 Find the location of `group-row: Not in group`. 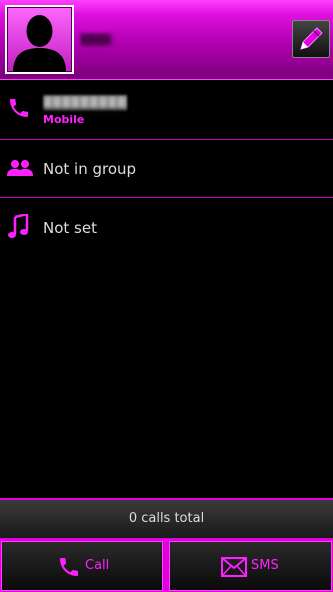

group-row: Not in group is located at coordinates (166, 168).